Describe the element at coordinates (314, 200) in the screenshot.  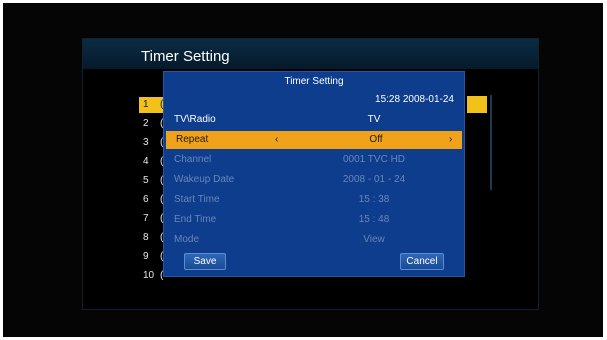
I see `start-time-row: Start Time 15 : 38` at that location.